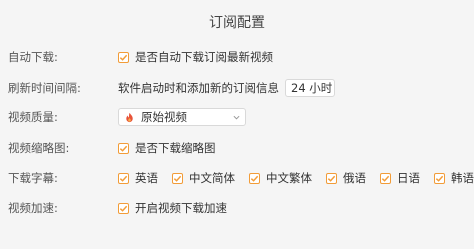 The image size is (474, 249). Describe the element at coordinates (33, 208) in the screenshot. I see `acceleration-label: 视频加速:` at that location.